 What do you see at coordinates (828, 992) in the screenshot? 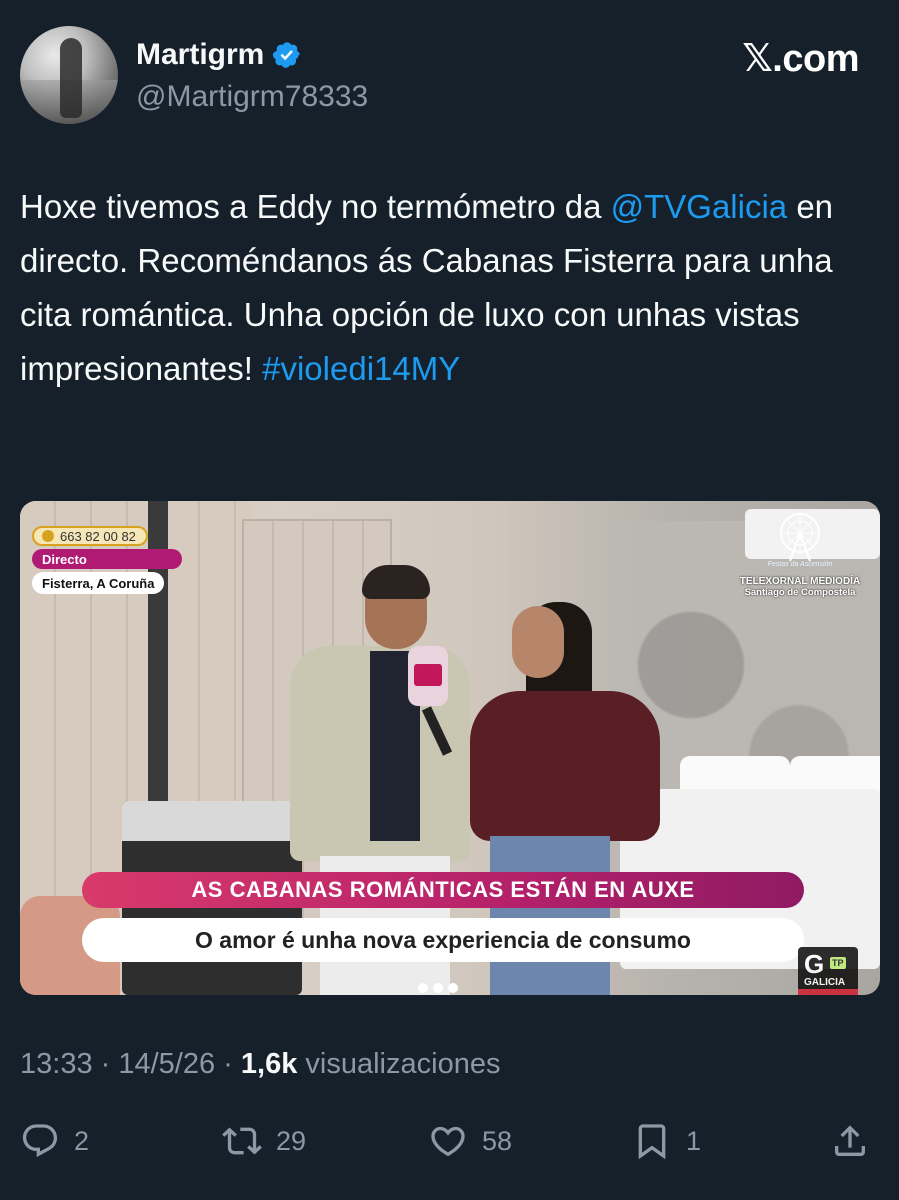
I see `channel-red-bar` at bounding box center [828, 992].